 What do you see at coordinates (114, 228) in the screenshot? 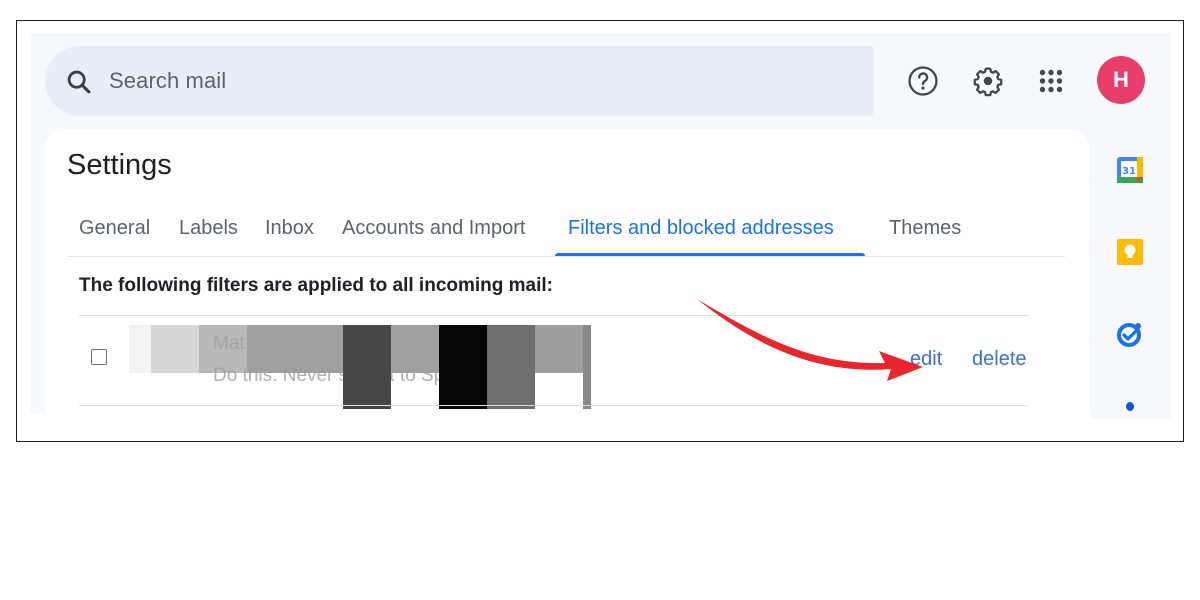
I see `tab-general: General` at bounding box center [114, 228].